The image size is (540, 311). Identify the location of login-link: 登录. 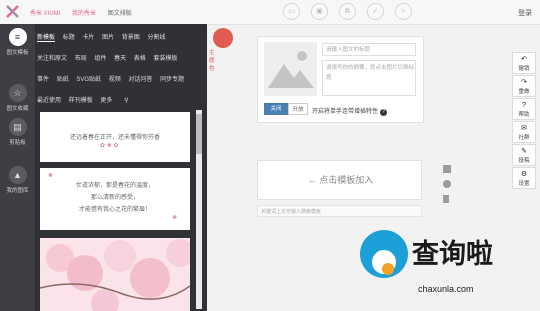
(525, 13).